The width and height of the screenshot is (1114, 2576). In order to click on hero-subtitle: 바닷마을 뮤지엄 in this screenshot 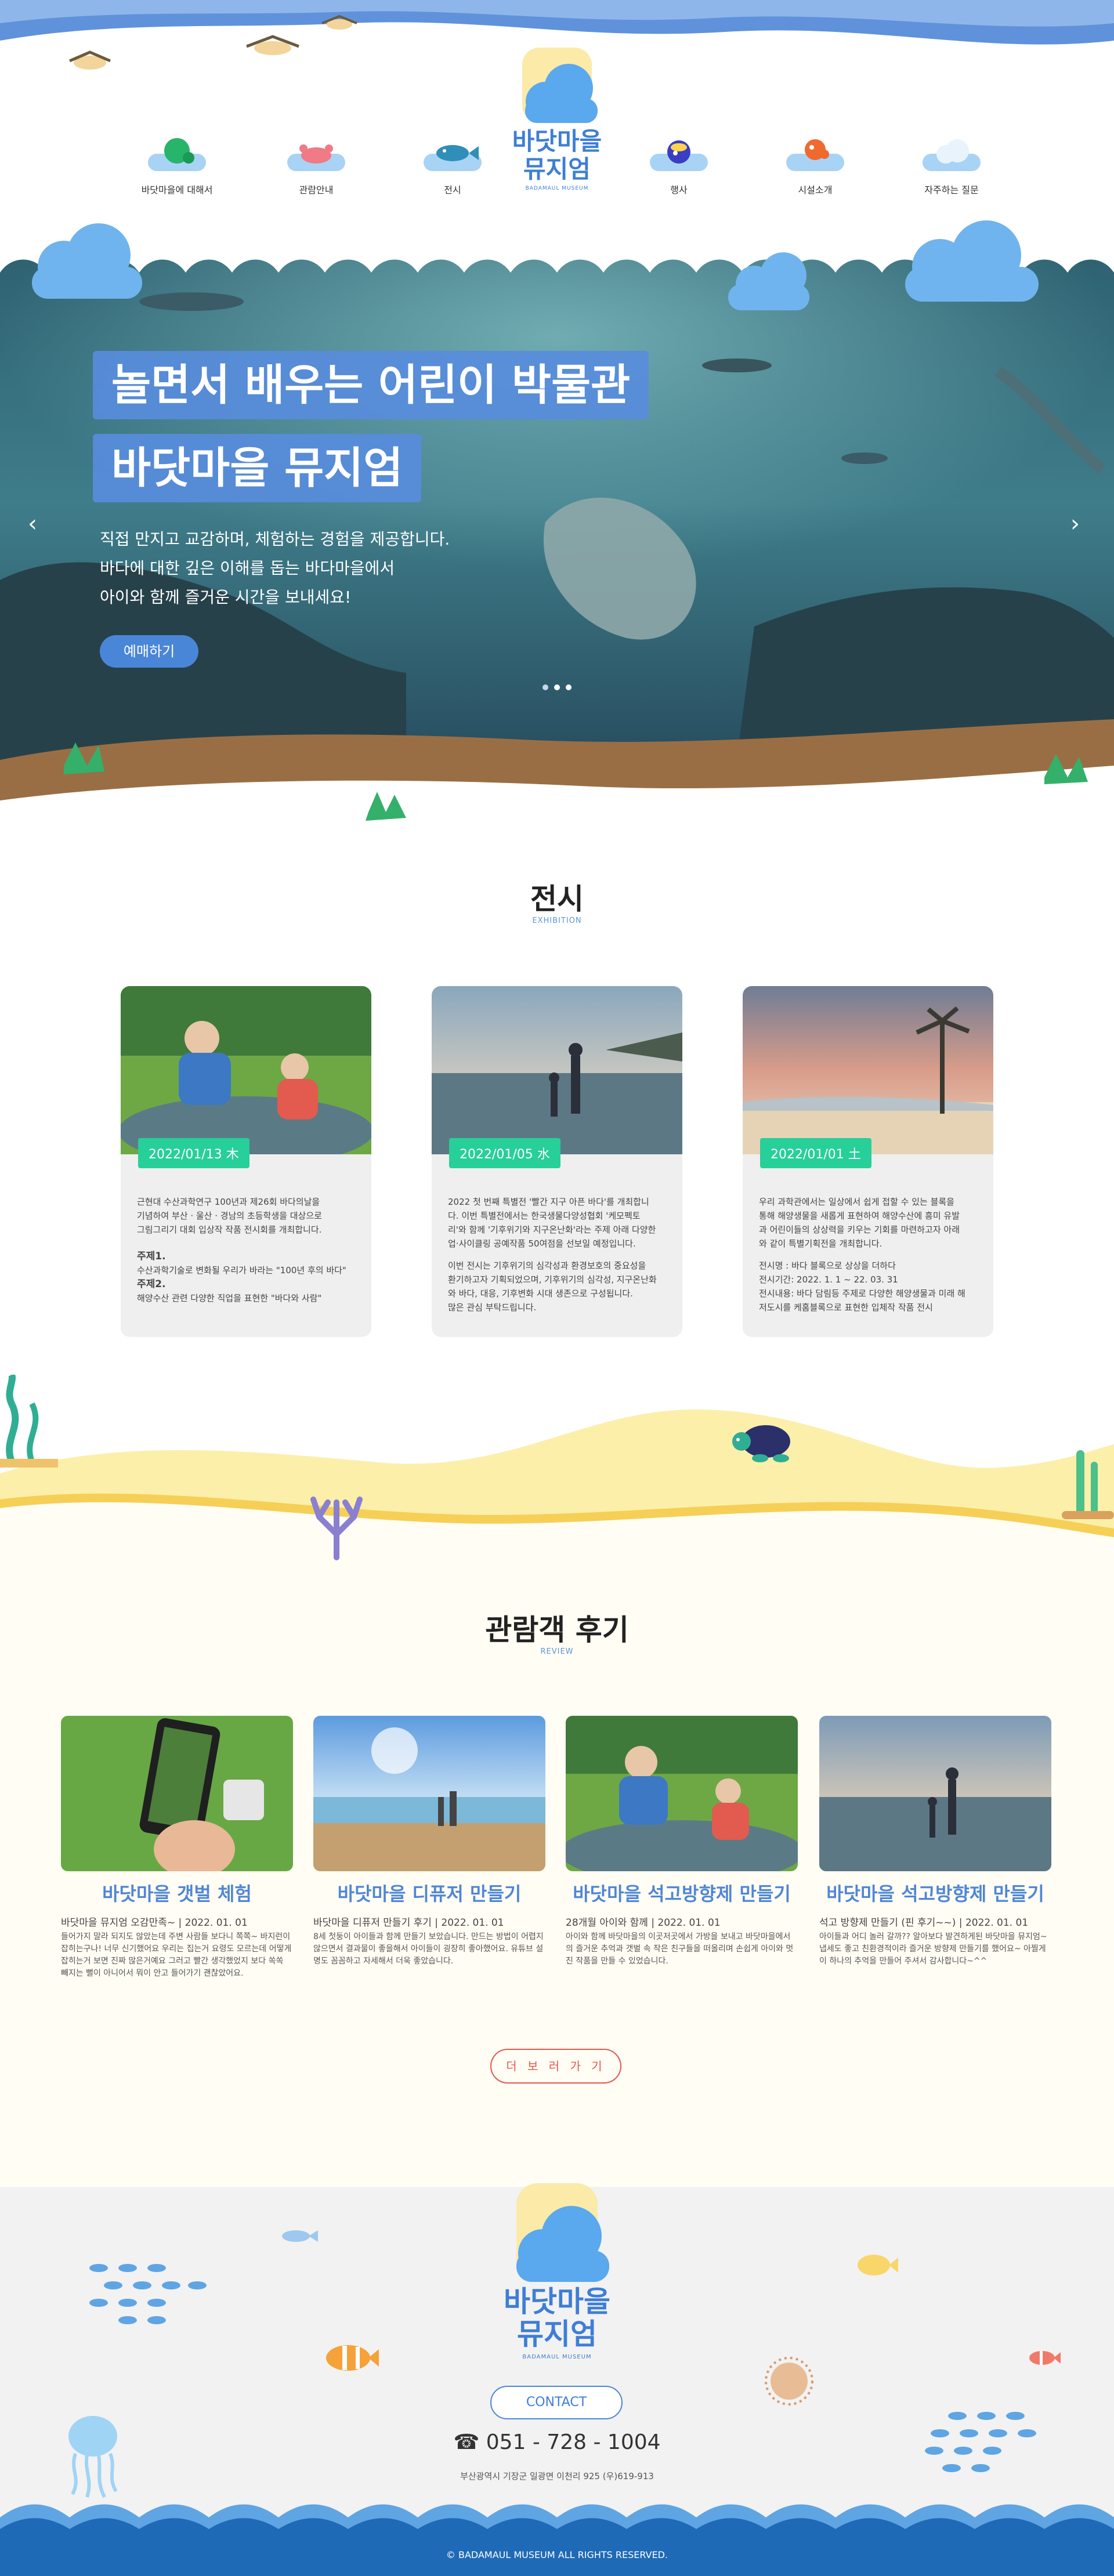, I will do `click(257, 468)`.